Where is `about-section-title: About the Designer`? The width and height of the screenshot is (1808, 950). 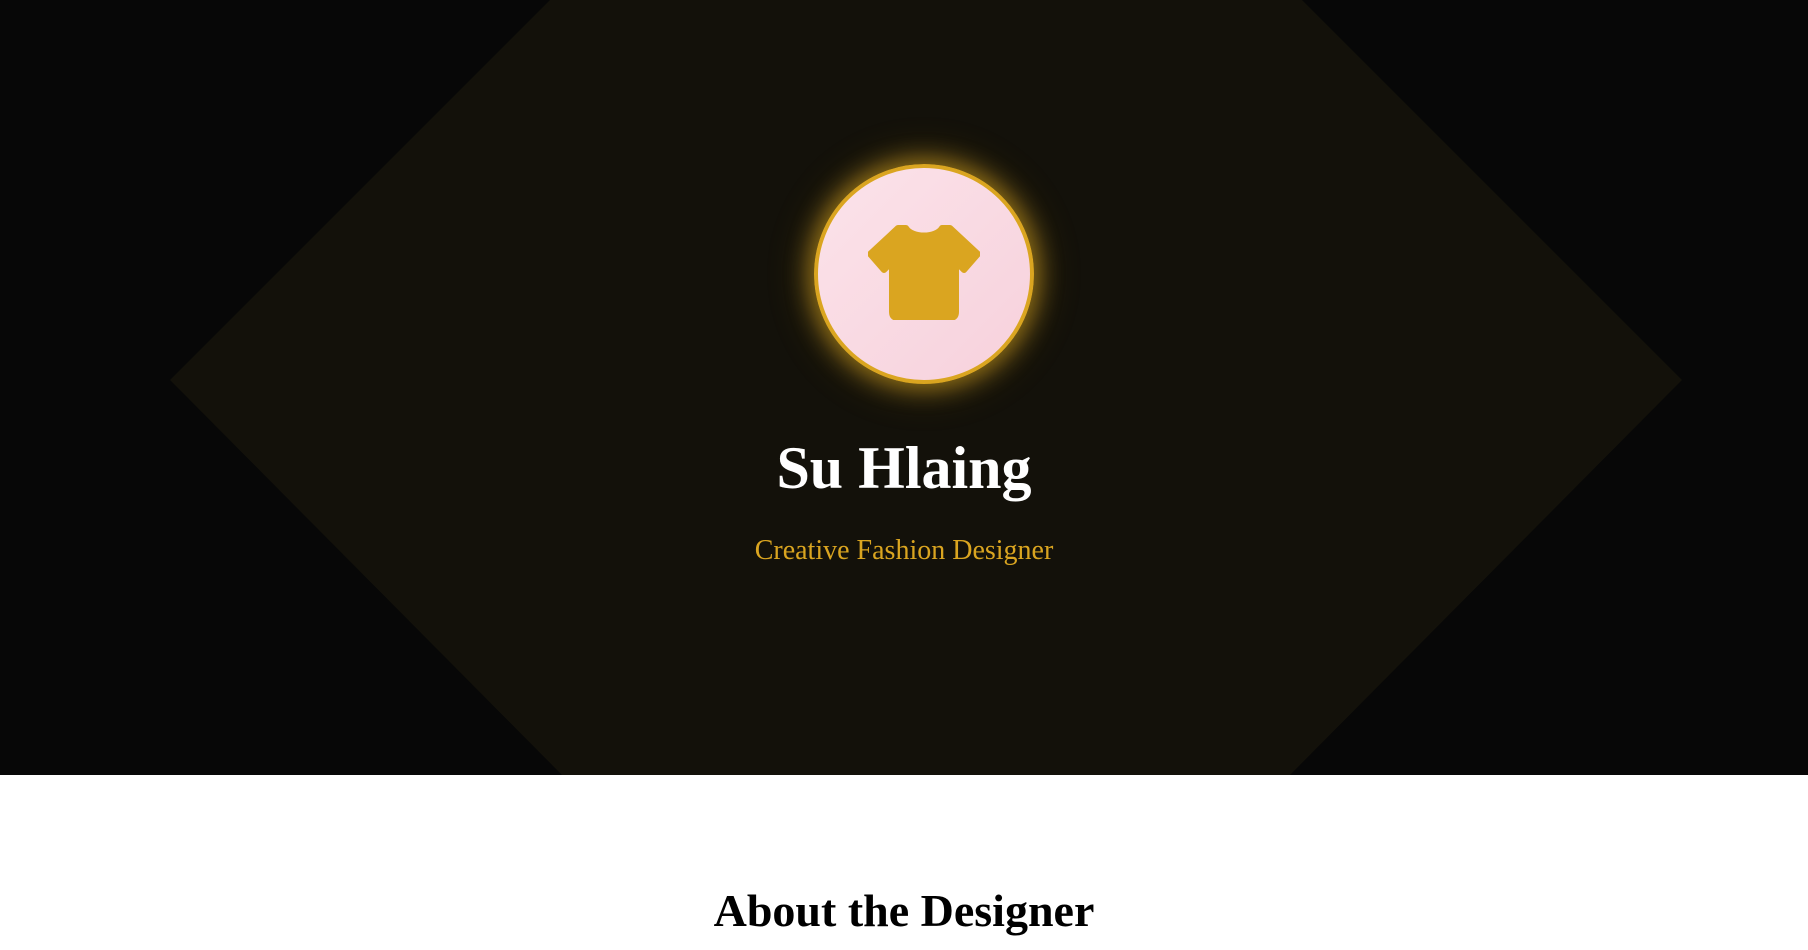
about-section-title: About the Designer is located at coordinates (904, 910).